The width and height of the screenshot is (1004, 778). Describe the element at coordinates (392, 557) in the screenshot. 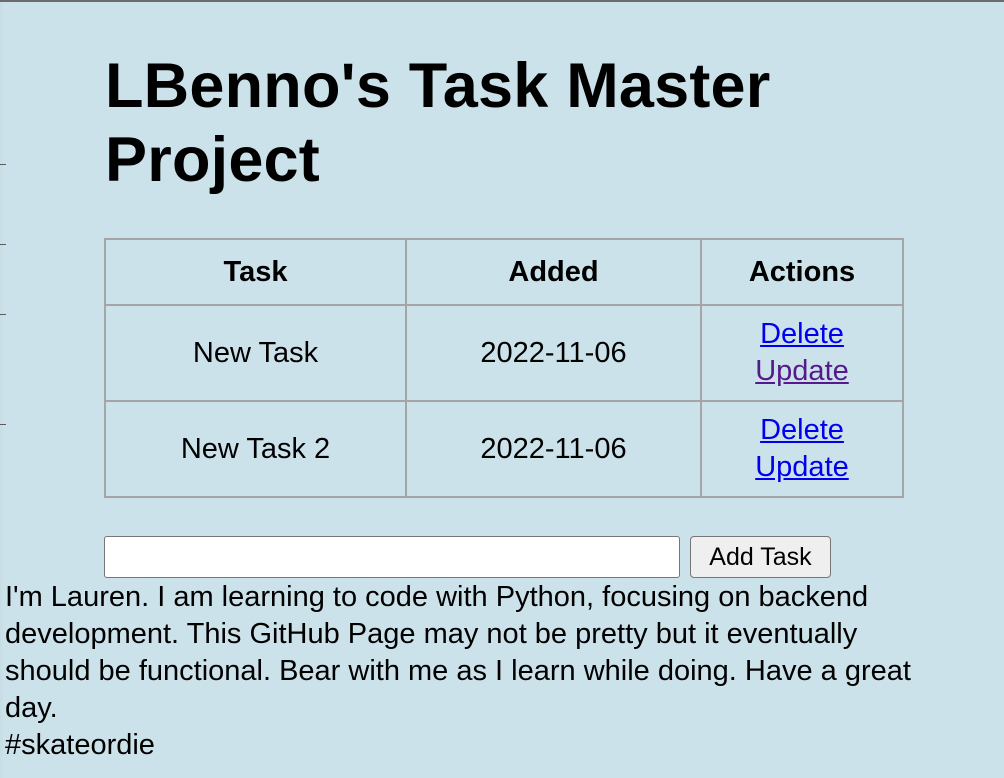

I see `task-content-input` at that location.